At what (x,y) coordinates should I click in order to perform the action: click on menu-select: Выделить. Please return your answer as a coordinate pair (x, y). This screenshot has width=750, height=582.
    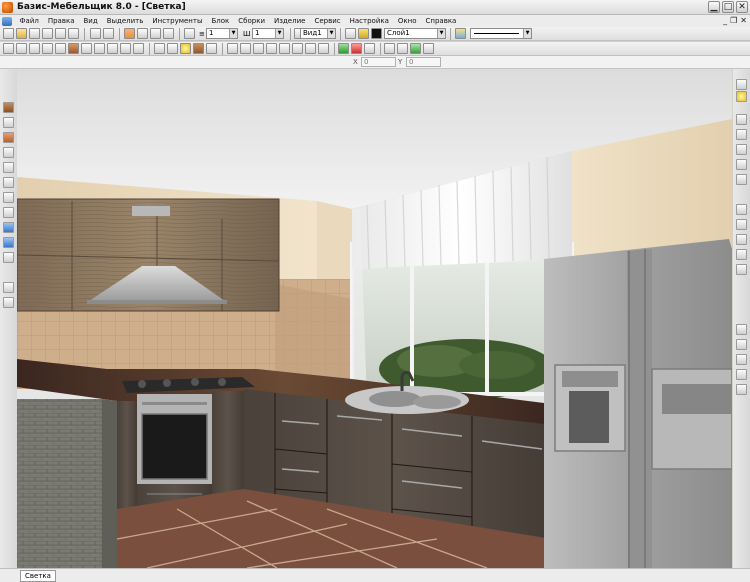
    Looking at the image, I should click on (125, 21).